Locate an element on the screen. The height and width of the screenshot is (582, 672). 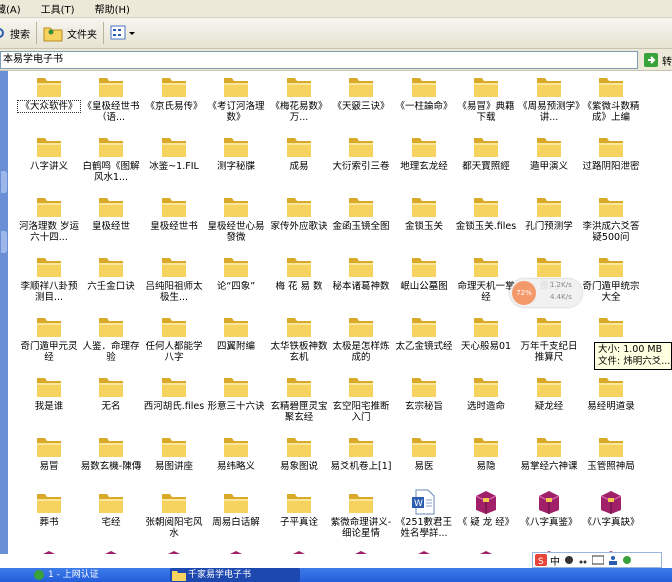
file-item: 《一柱論命》 is located at coordinates (424, 92).